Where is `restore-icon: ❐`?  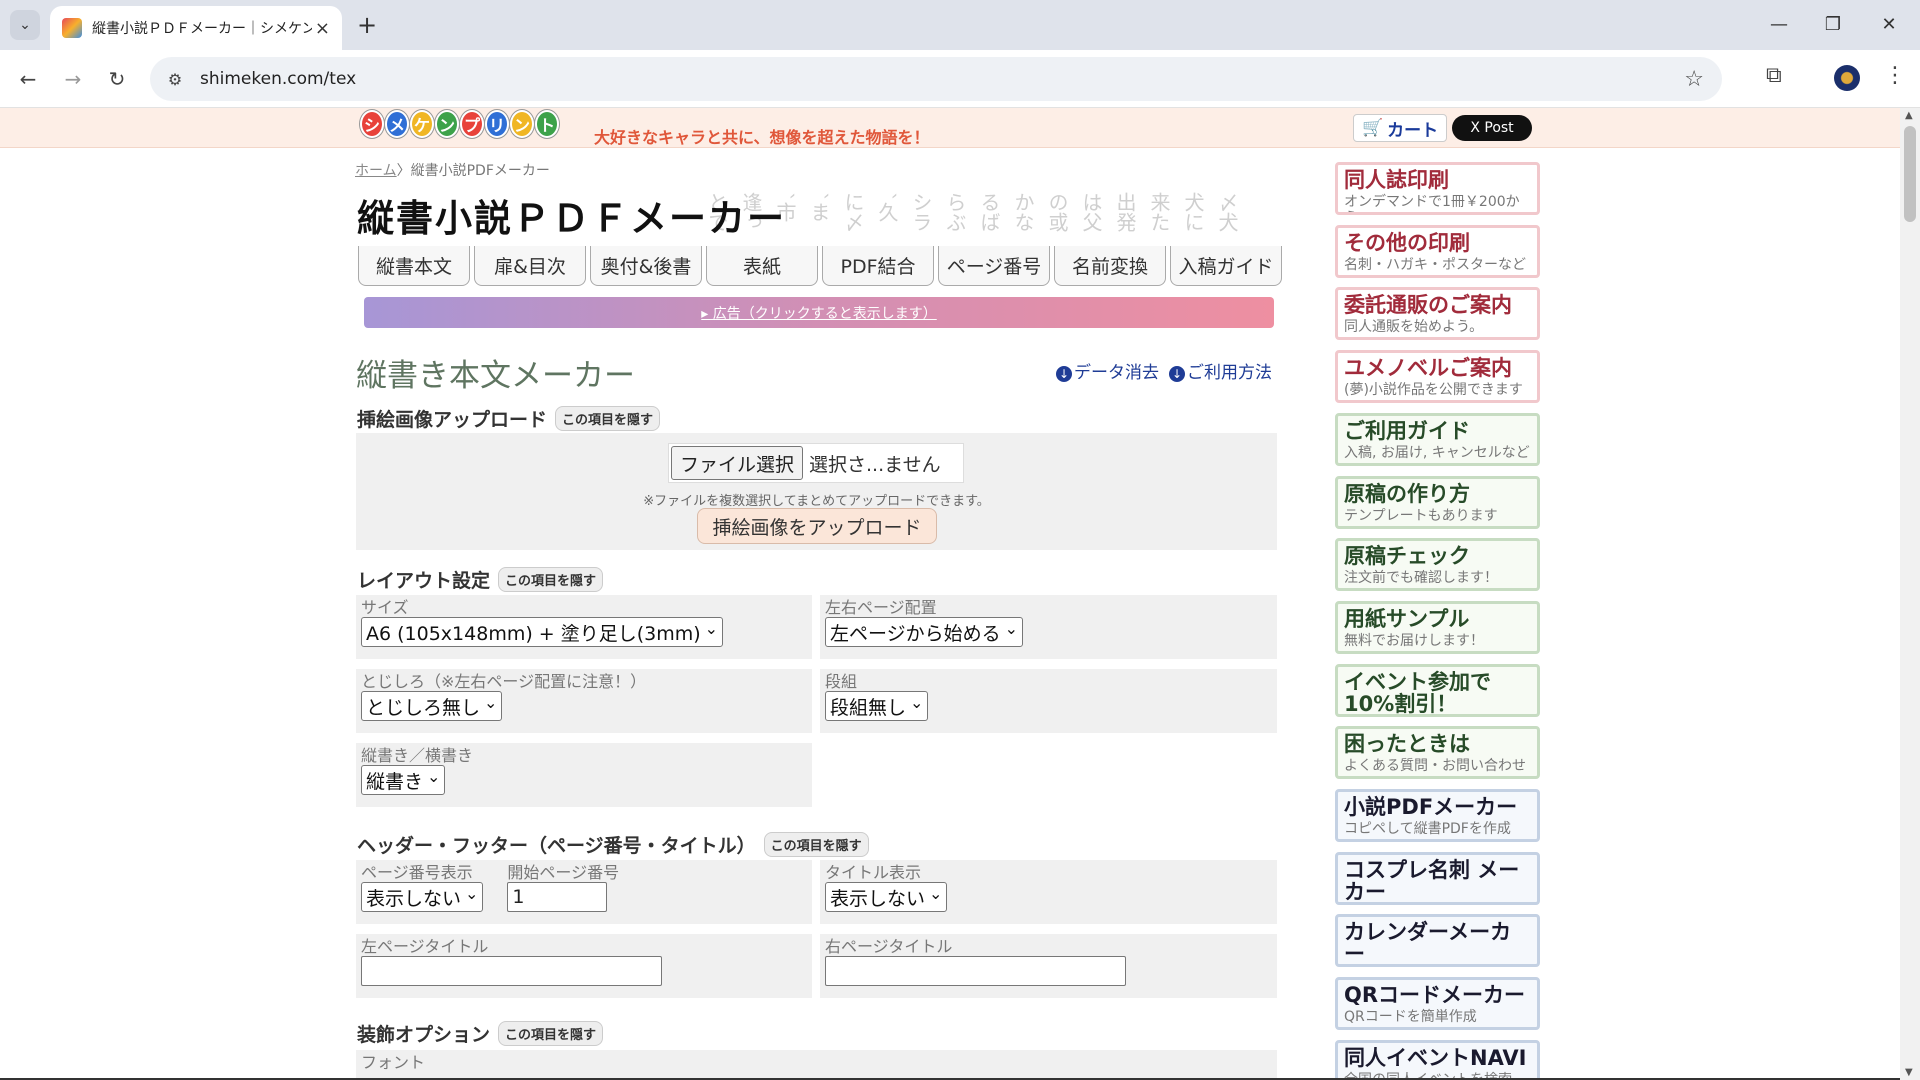
restore-icon: ❐ is located at coordinates (1833, 24).